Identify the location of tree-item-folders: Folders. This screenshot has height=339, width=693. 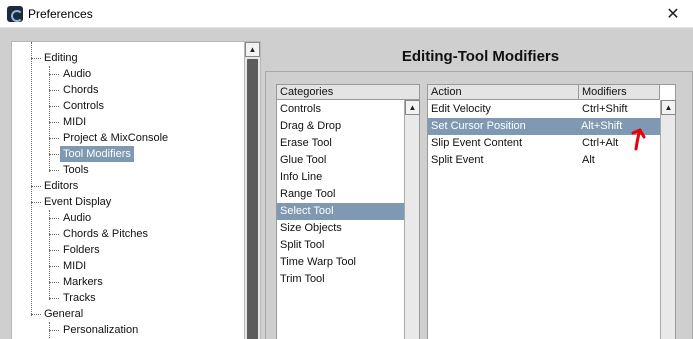
(81, 250).